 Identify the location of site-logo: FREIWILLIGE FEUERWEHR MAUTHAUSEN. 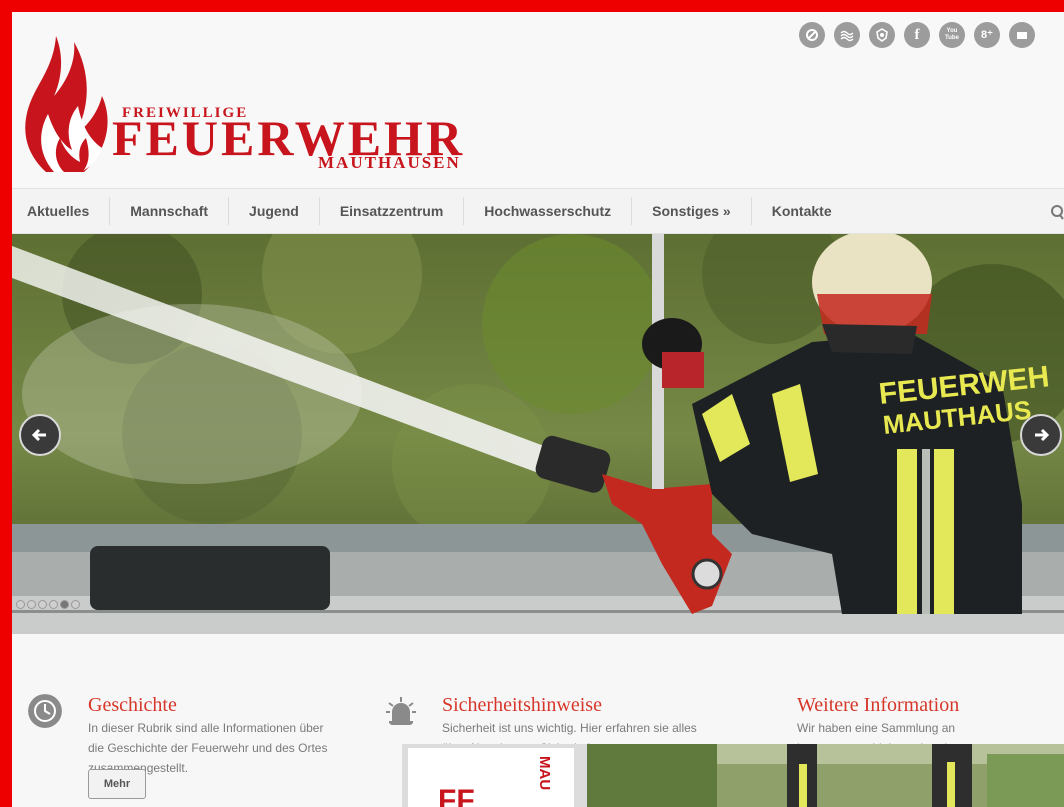
(278, 97).